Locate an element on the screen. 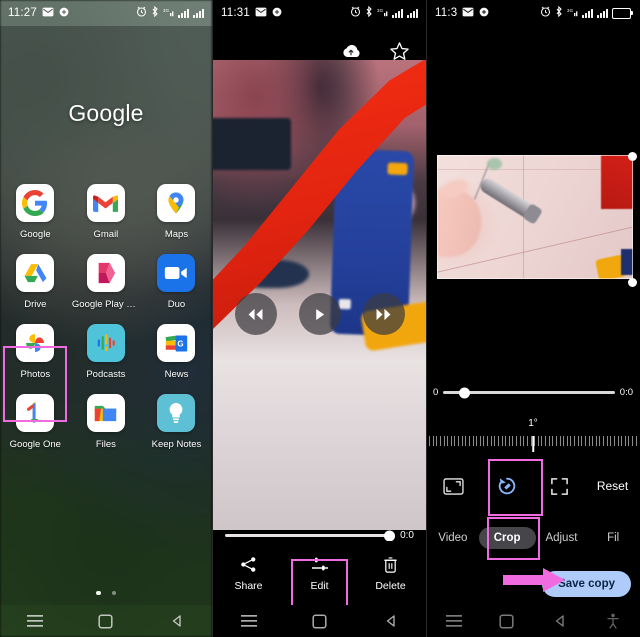 This screenshot has width=640, height=637. page-dot-active is located at coordinates (98, 592).